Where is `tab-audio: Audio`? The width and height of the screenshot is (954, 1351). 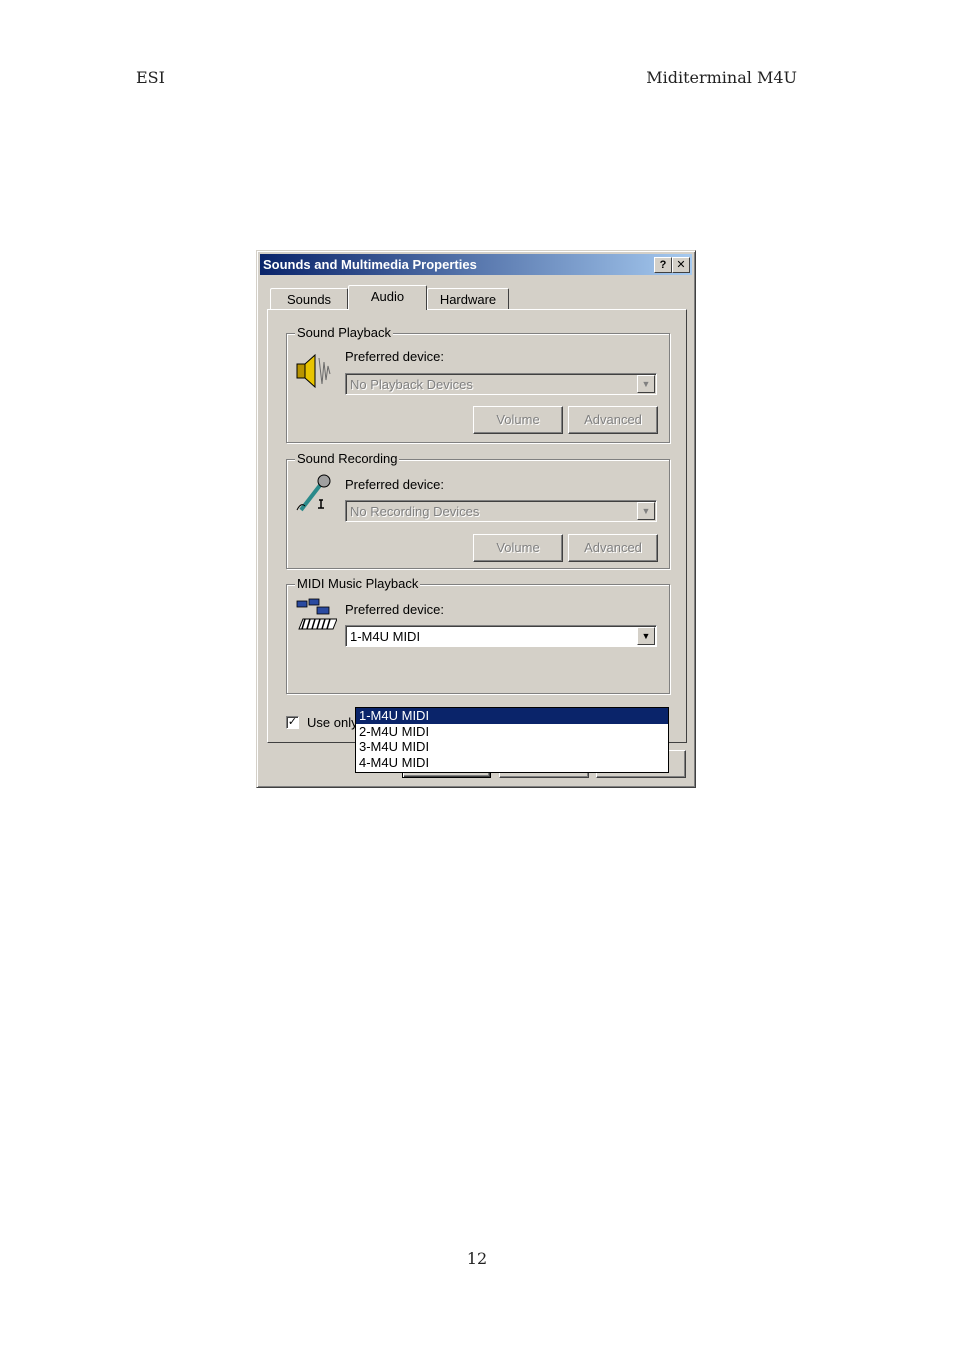
tab-audio: Audio is located at coordinates (387, 297).